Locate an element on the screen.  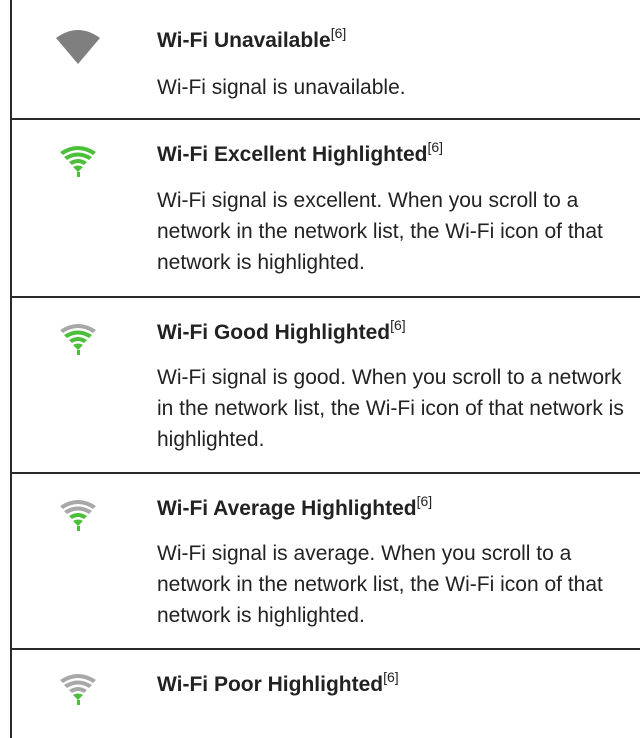
wifi-excellent-highlighted-icon is located at coordinates (78, 164).